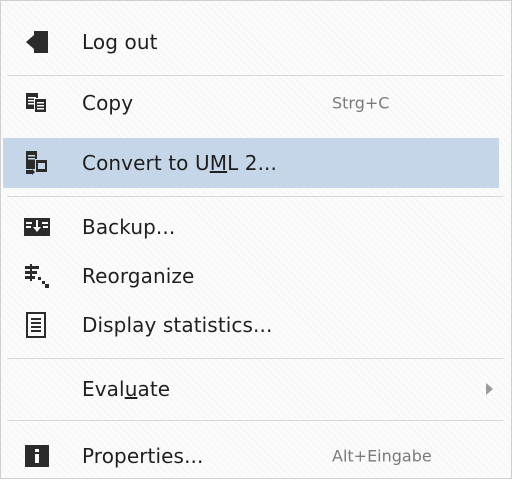 The width and height of the screenshot is (512, 481). What do you see at coordinates (251, 456) in the screenshot?
I see `menu-item-properties: Properties... Alt+Eingabe` at bounding box center [251, 456].